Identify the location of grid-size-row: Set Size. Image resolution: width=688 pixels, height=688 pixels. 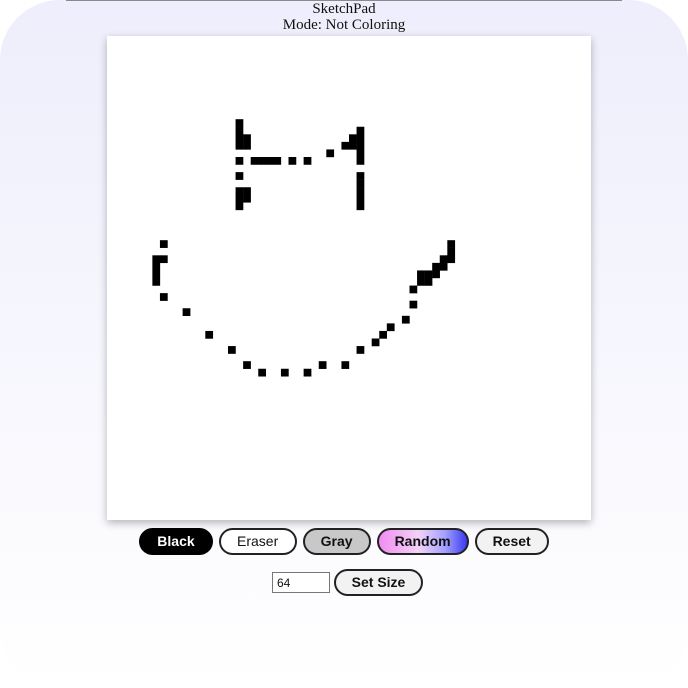
(344, 583).